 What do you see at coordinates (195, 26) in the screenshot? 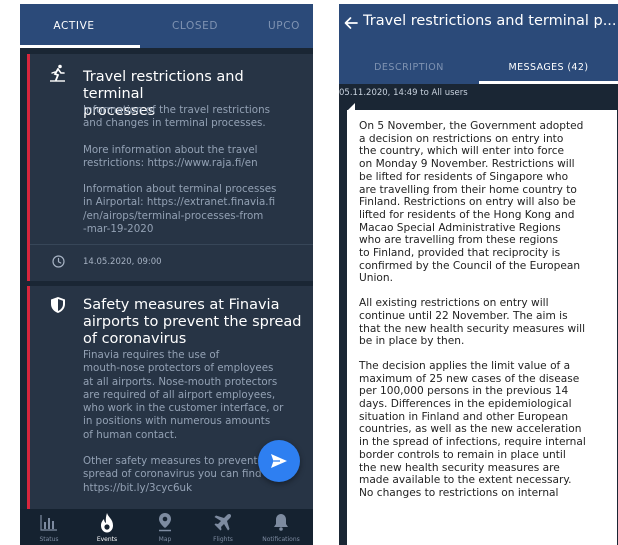
I see `tab-closed: CLOSED` at bounding box center [195, 26].